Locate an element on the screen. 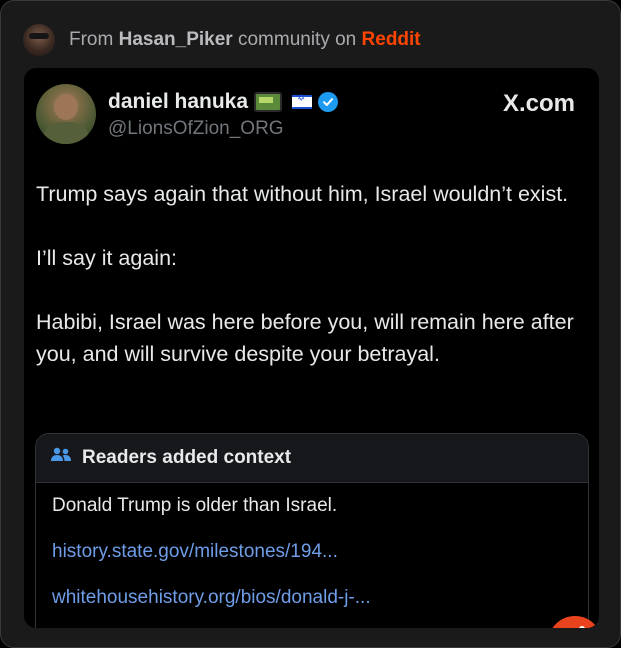  author-handle: @LionsOfZion_ORG is located at coordinates (196, 129).